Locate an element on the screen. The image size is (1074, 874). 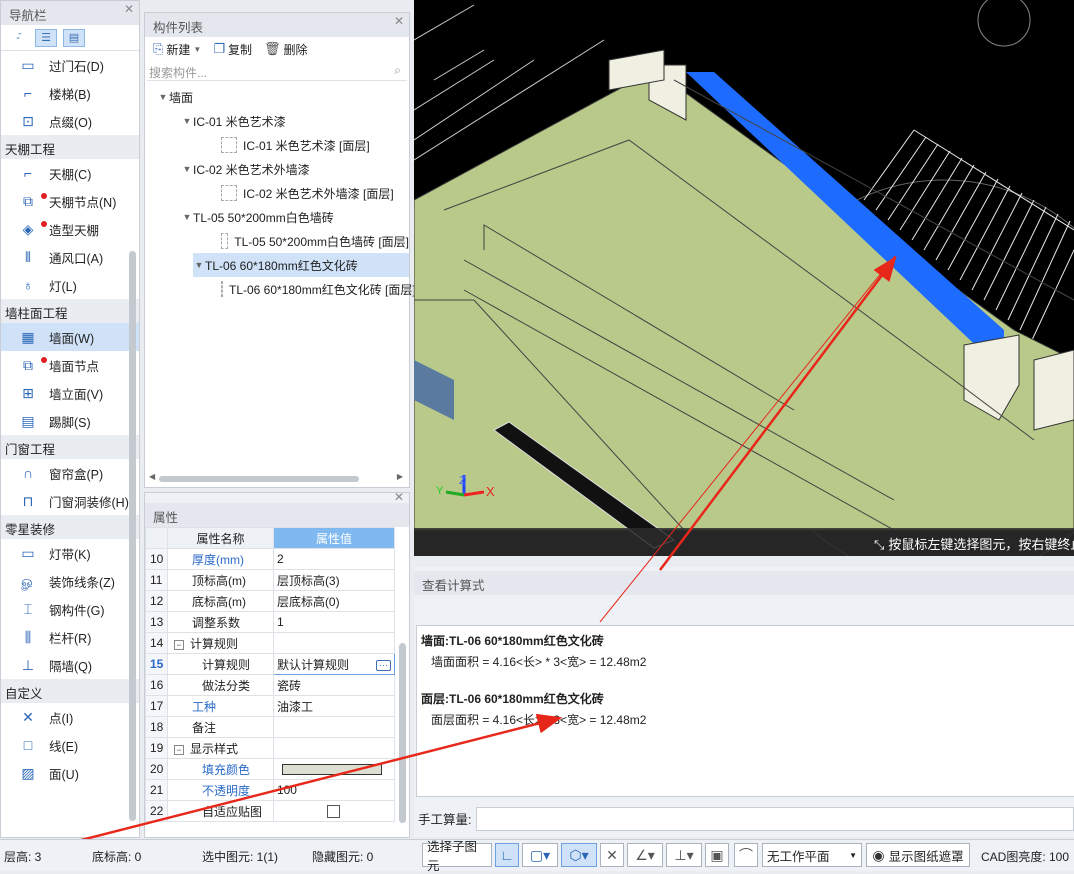
tree-root: ▼ 墙面 is located at coordinates (277, 97).